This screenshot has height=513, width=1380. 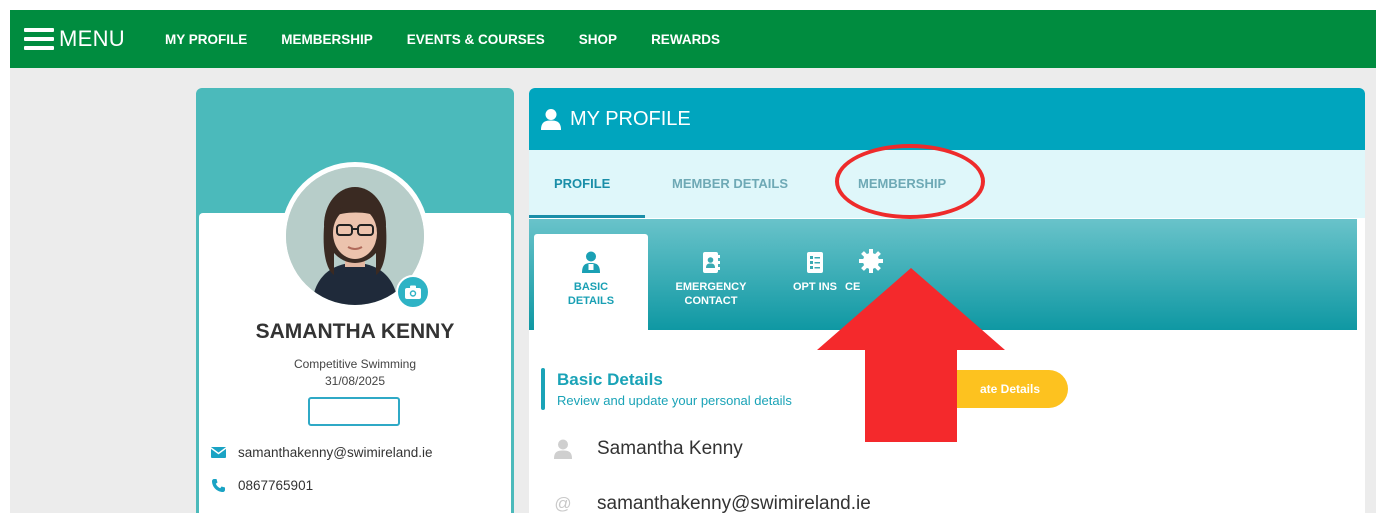 What do you see at coordinates (591, 294) in the screenshot?
I see `subtab-basic-details-label: BASIC DETAILS` at bounding box center [591, 294].